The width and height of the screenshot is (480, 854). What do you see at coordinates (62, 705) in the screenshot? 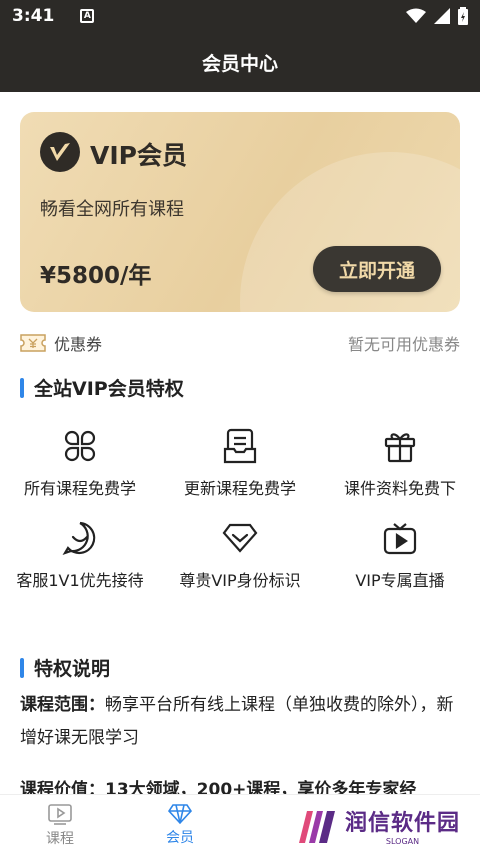
I see `para-label: 课程范围：` at bounding box center [62, 705].